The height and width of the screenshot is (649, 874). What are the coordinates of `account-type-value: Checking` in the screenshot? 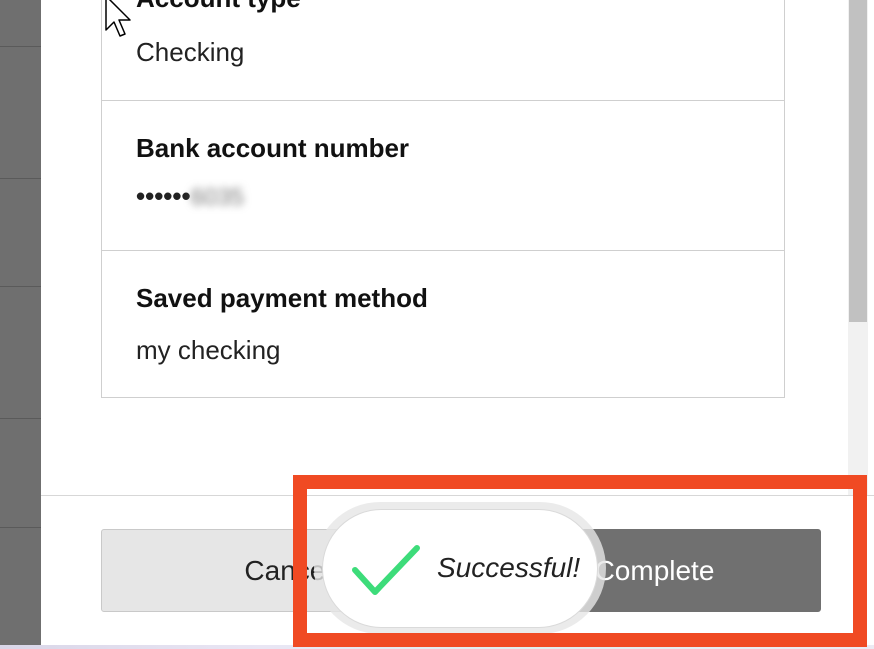 It's located at (190, 52).